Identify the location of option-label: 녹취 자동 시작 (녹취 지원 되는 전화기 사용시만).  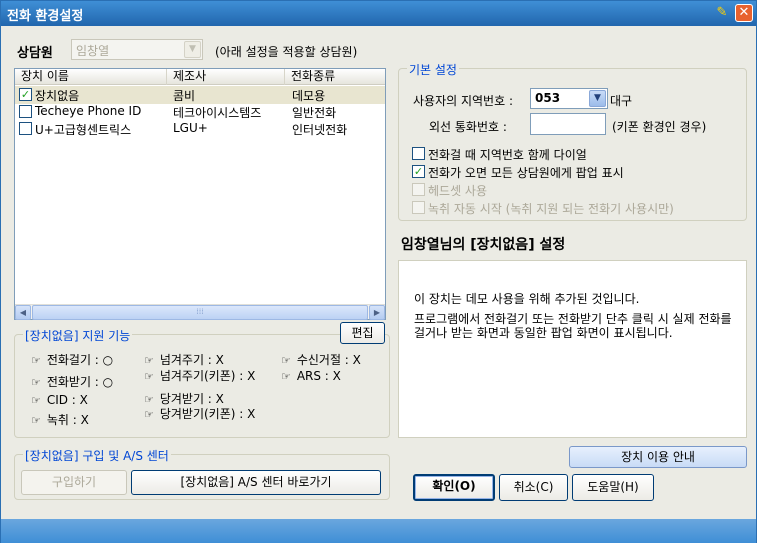
(551, 209).